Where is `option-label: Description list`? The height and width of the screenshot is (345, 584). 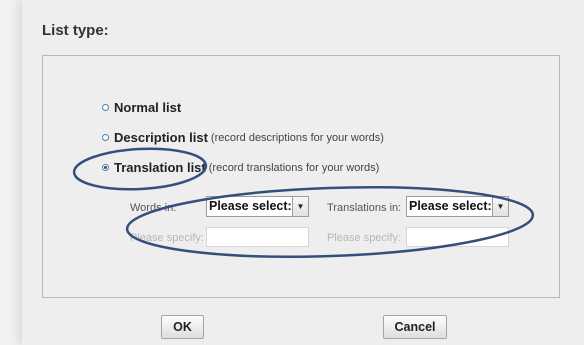
option-label: Description list is located at coordinates (161, 137).